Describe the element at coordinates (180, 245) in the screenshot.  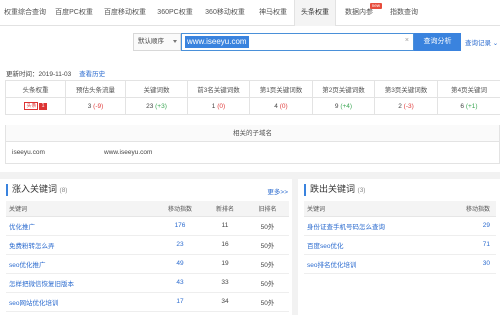
I see `mobile-index: 23` at that location.